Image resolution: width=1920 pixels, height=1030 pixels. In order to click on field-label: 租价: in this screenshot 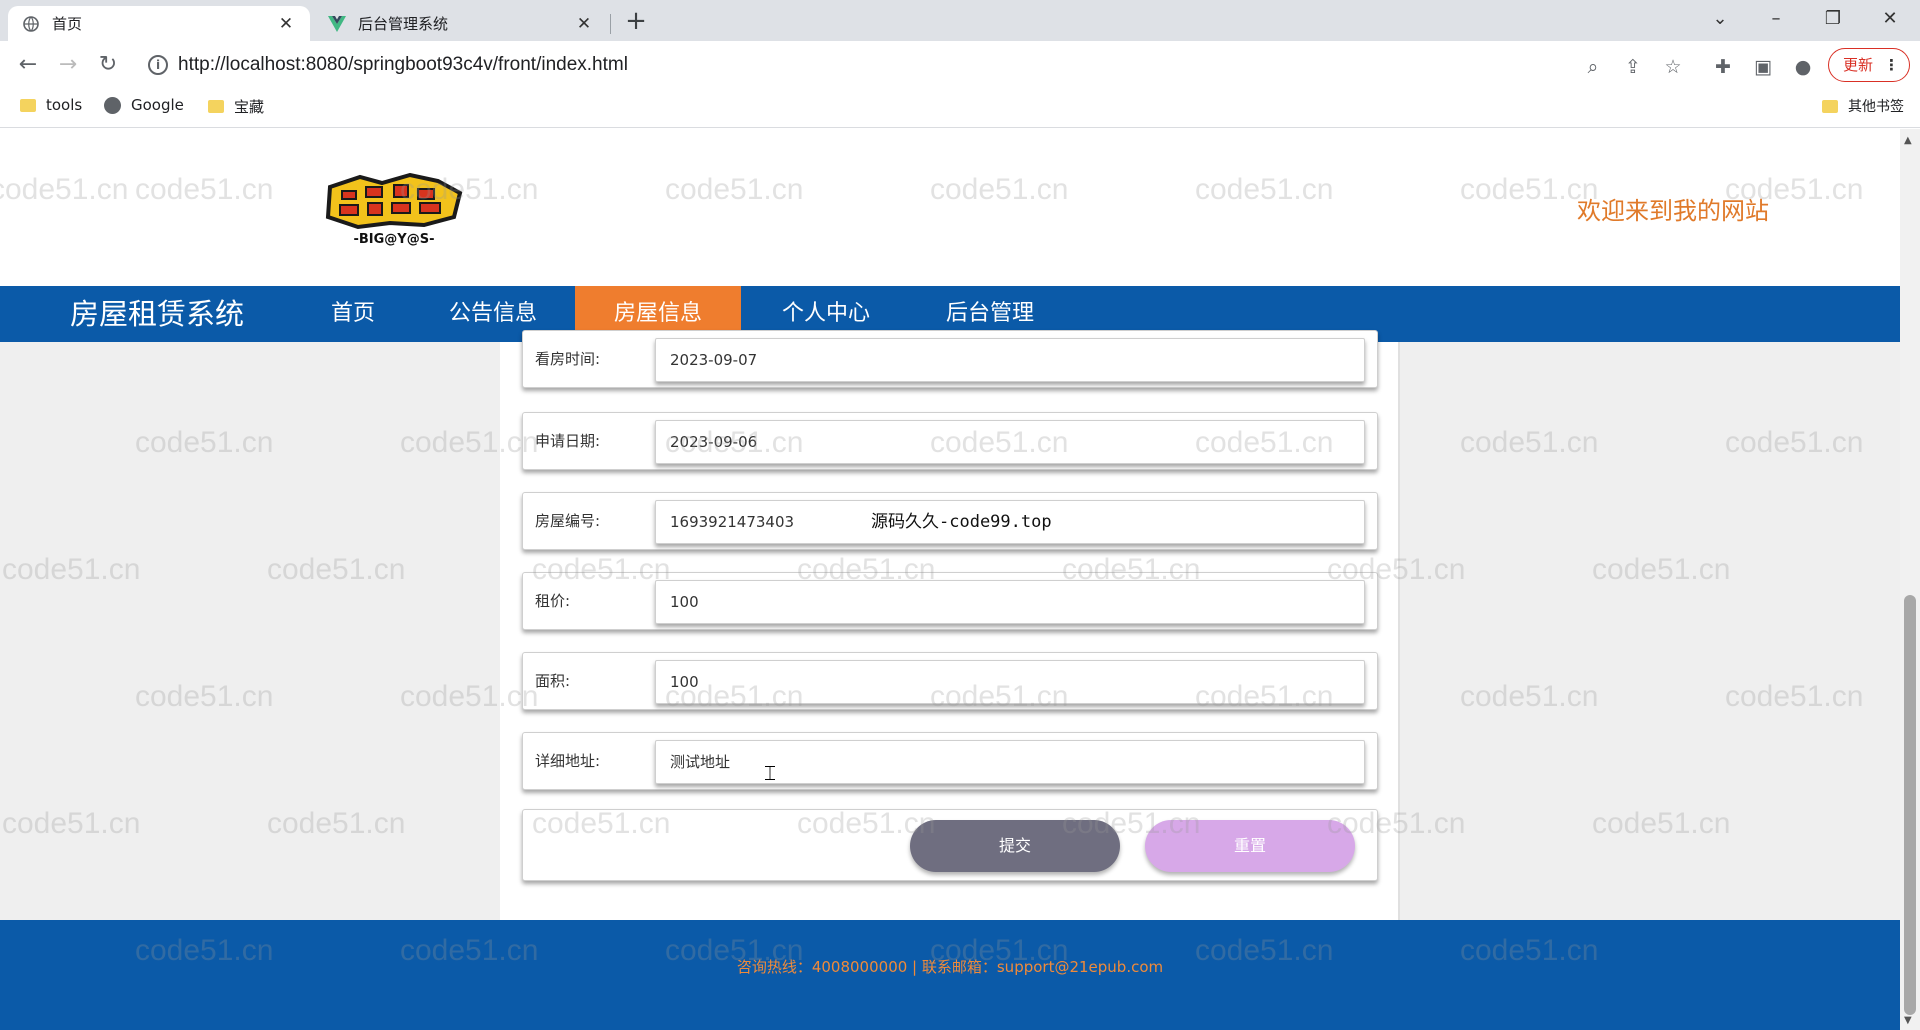, I will do `click(553, 601)`.